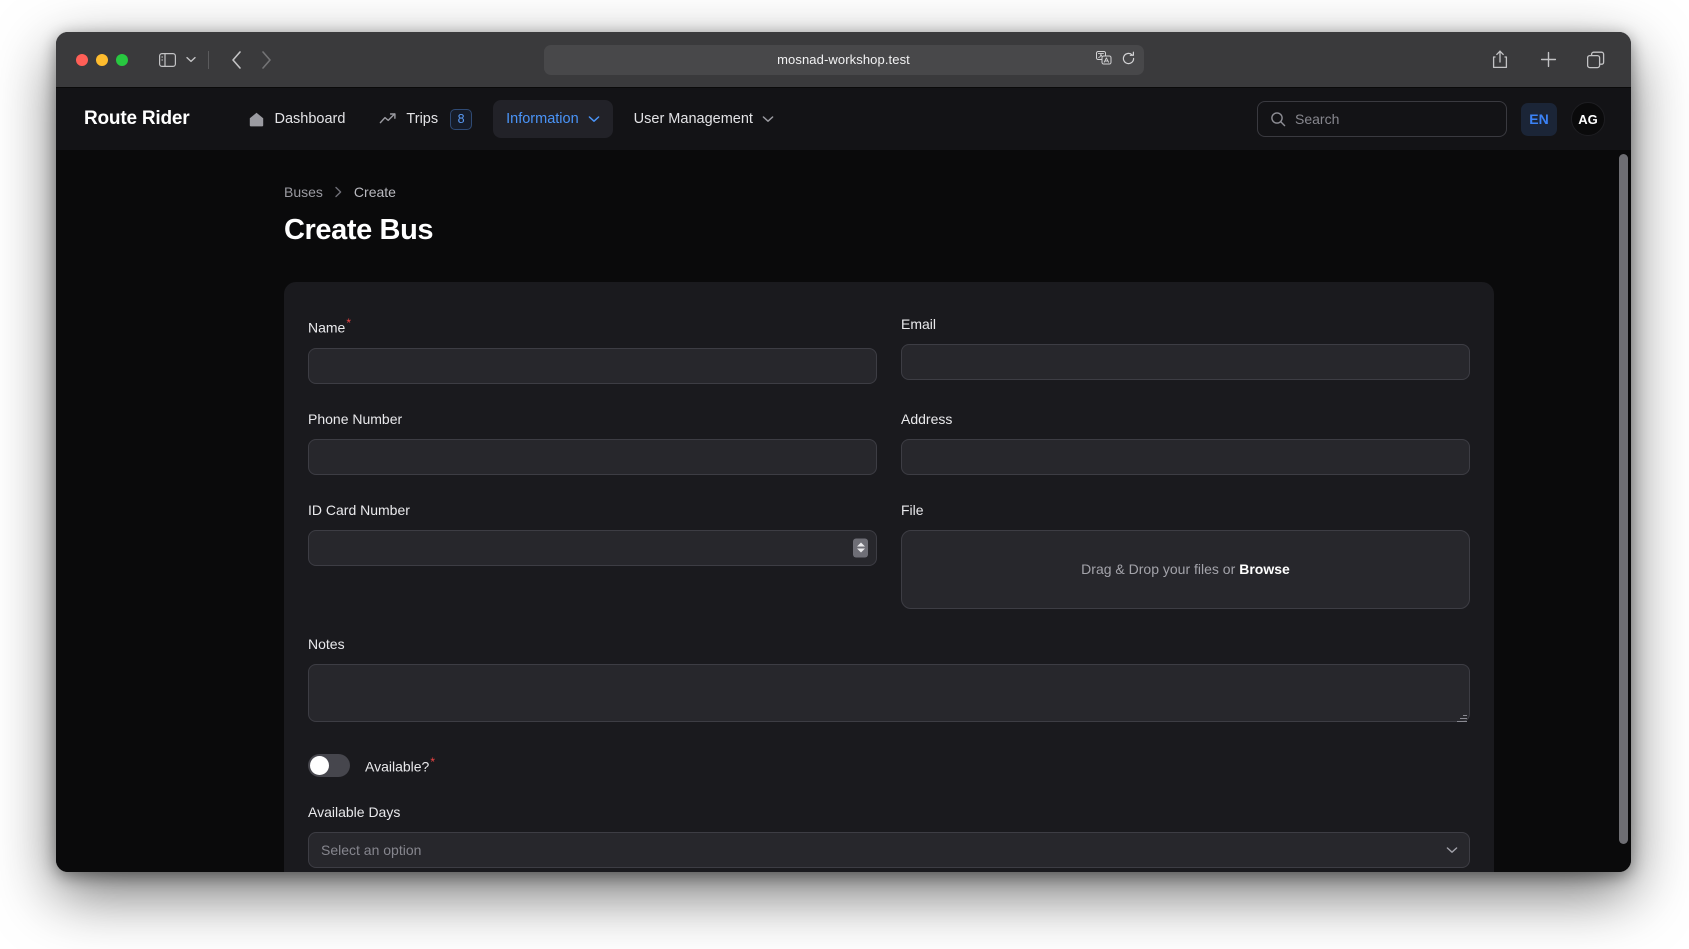 The image size is (1689, 949). I want to click on close-window-button, so click(82, 59).